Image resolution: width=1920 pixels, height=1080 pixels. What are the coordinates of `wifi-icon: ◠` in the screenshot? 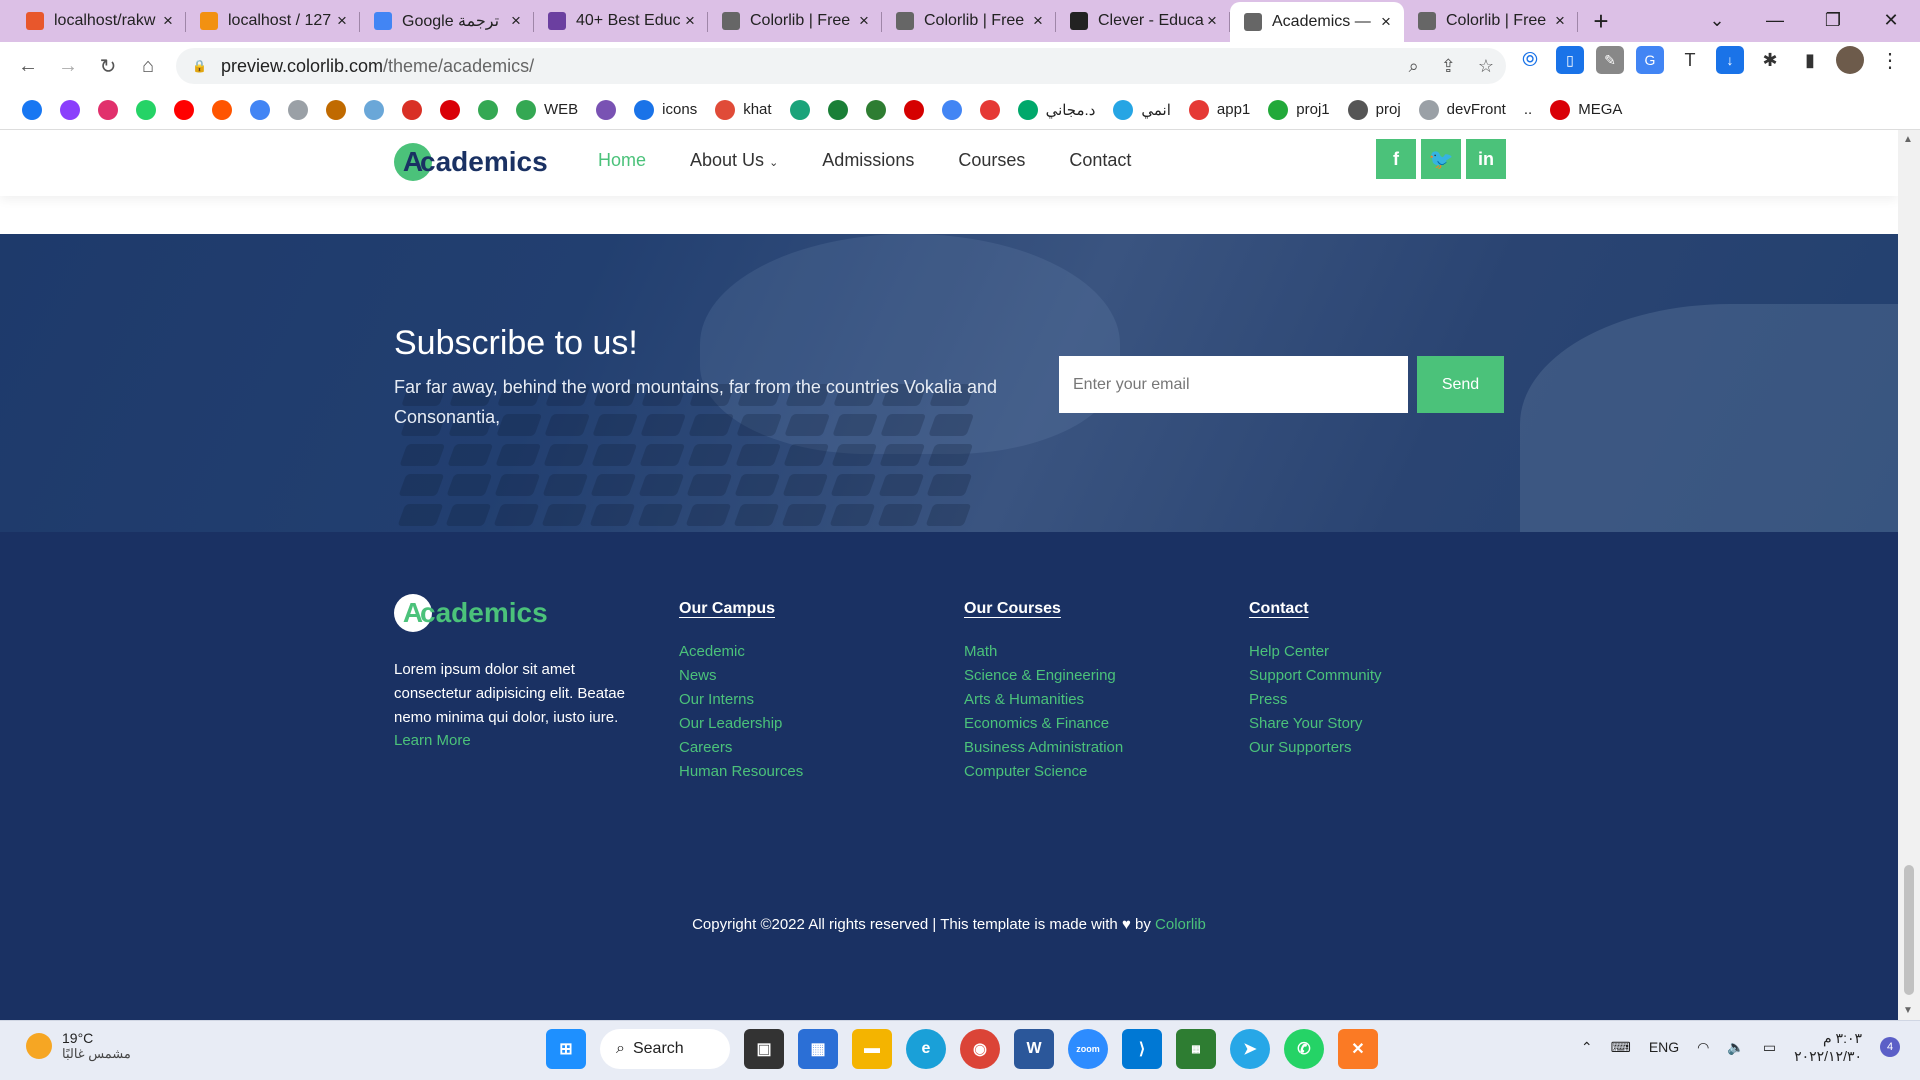 It's located at (1703, 1047).